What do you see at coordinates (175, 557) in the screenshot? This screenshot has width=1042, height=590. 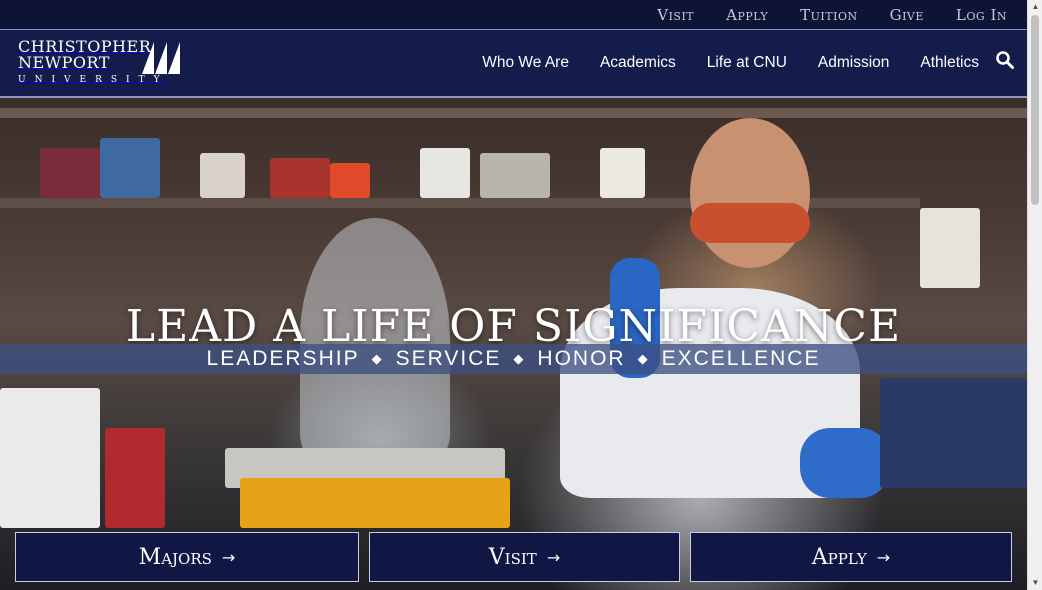 I see `majors-button-label: Majors` at bounding box center [175, 557].